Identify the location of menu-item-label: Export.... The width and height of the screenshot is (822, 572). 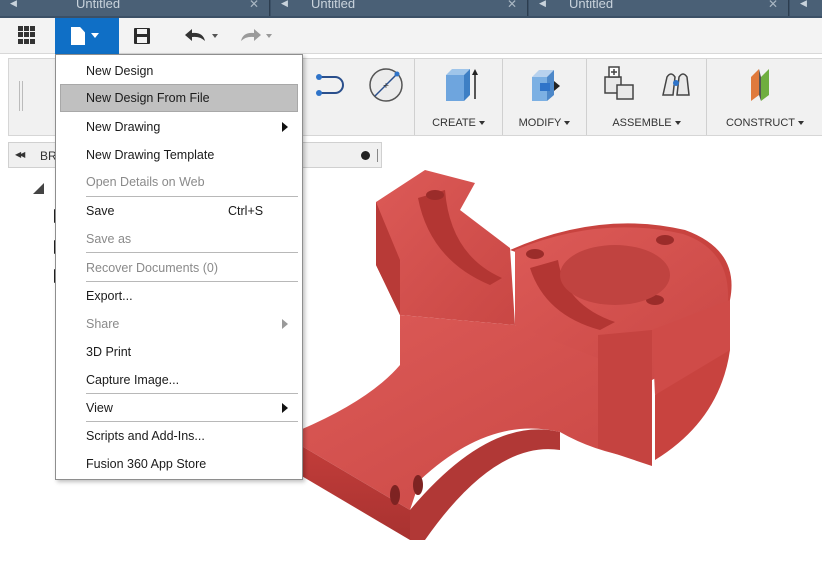
(109, 296).